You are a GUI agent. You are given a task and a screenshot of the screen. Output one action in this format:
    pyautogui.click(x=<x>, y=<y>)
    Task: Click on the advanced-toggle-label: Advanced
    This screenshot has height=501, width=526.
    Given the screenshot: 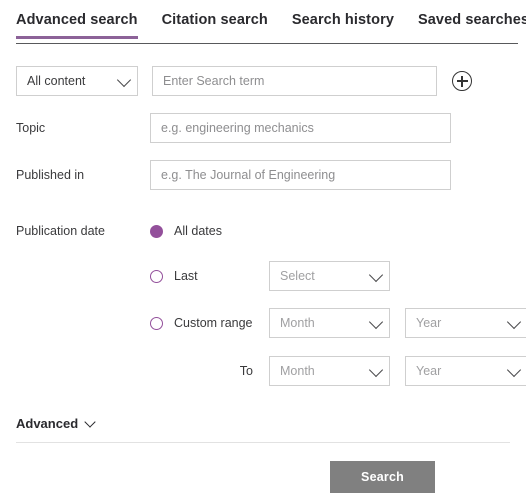 What is the action you would take?
    pyautogui.click(x=47, y=423)
    